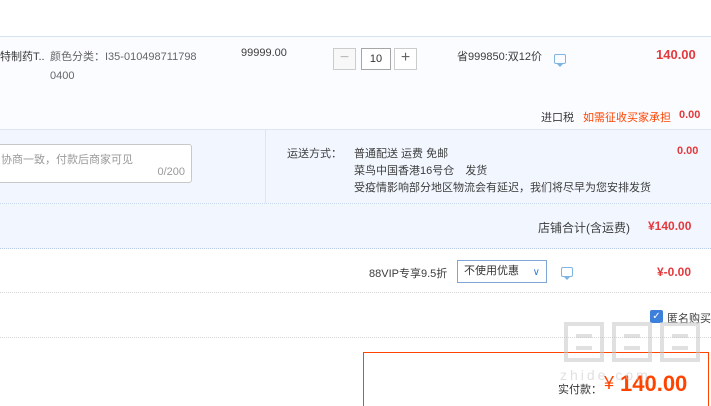  I want to click on shop-total-label: 店铺合计(含运费), so click(584, 228).